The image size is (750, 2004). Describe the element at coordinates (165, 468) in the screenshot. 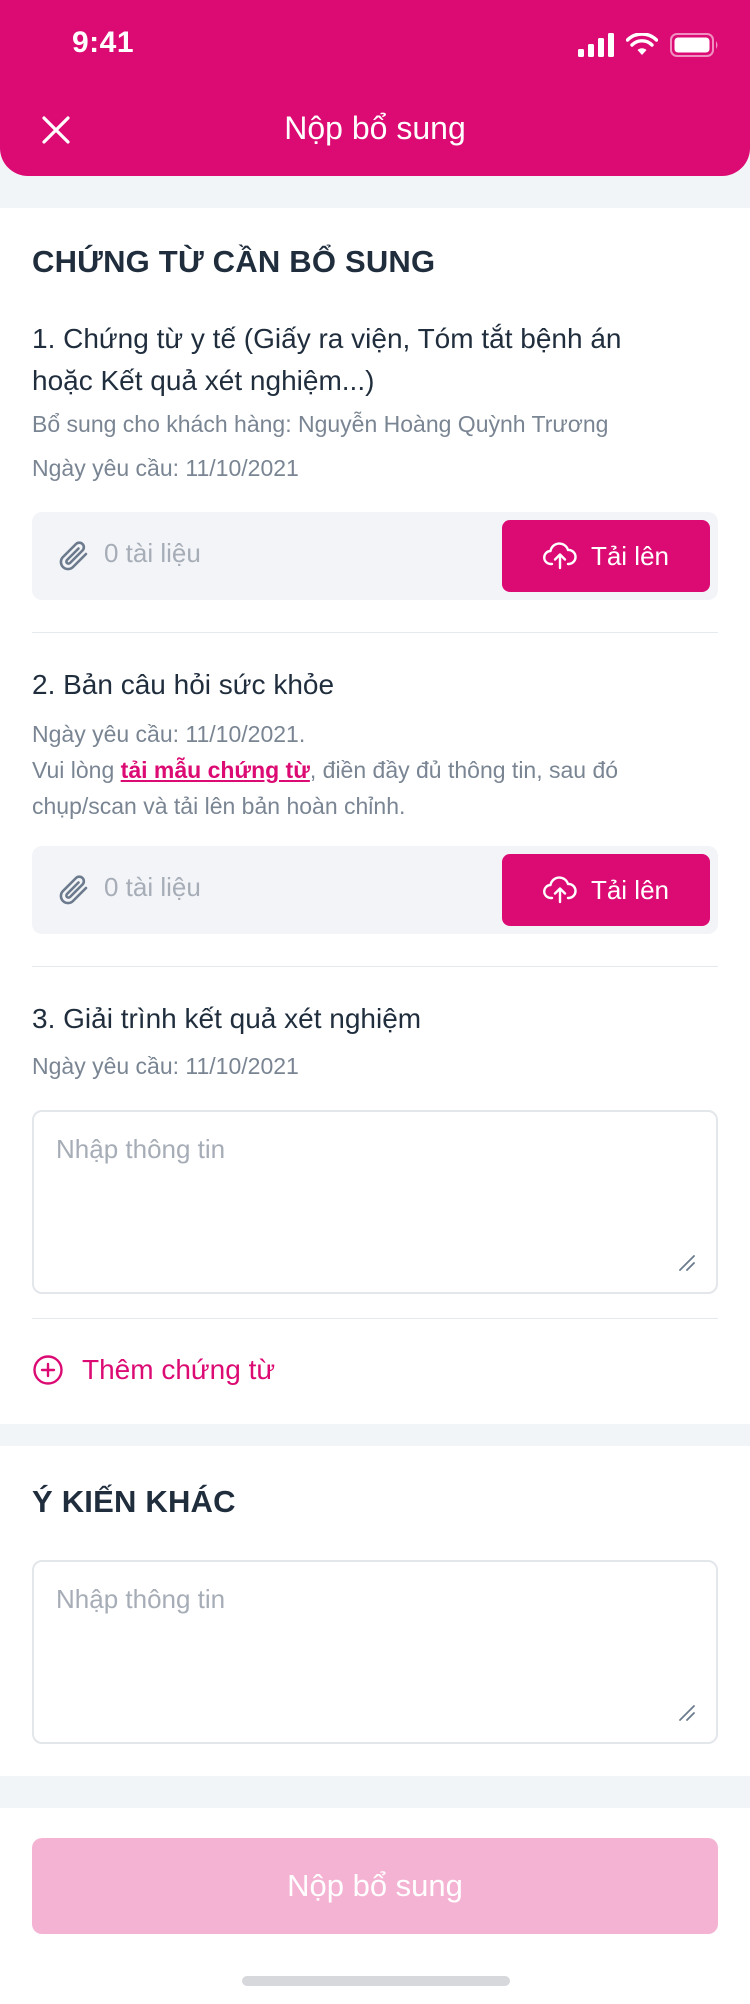

I see `document-item-1-date: Ngày yêu cầu: 11/10/2021` at that location.